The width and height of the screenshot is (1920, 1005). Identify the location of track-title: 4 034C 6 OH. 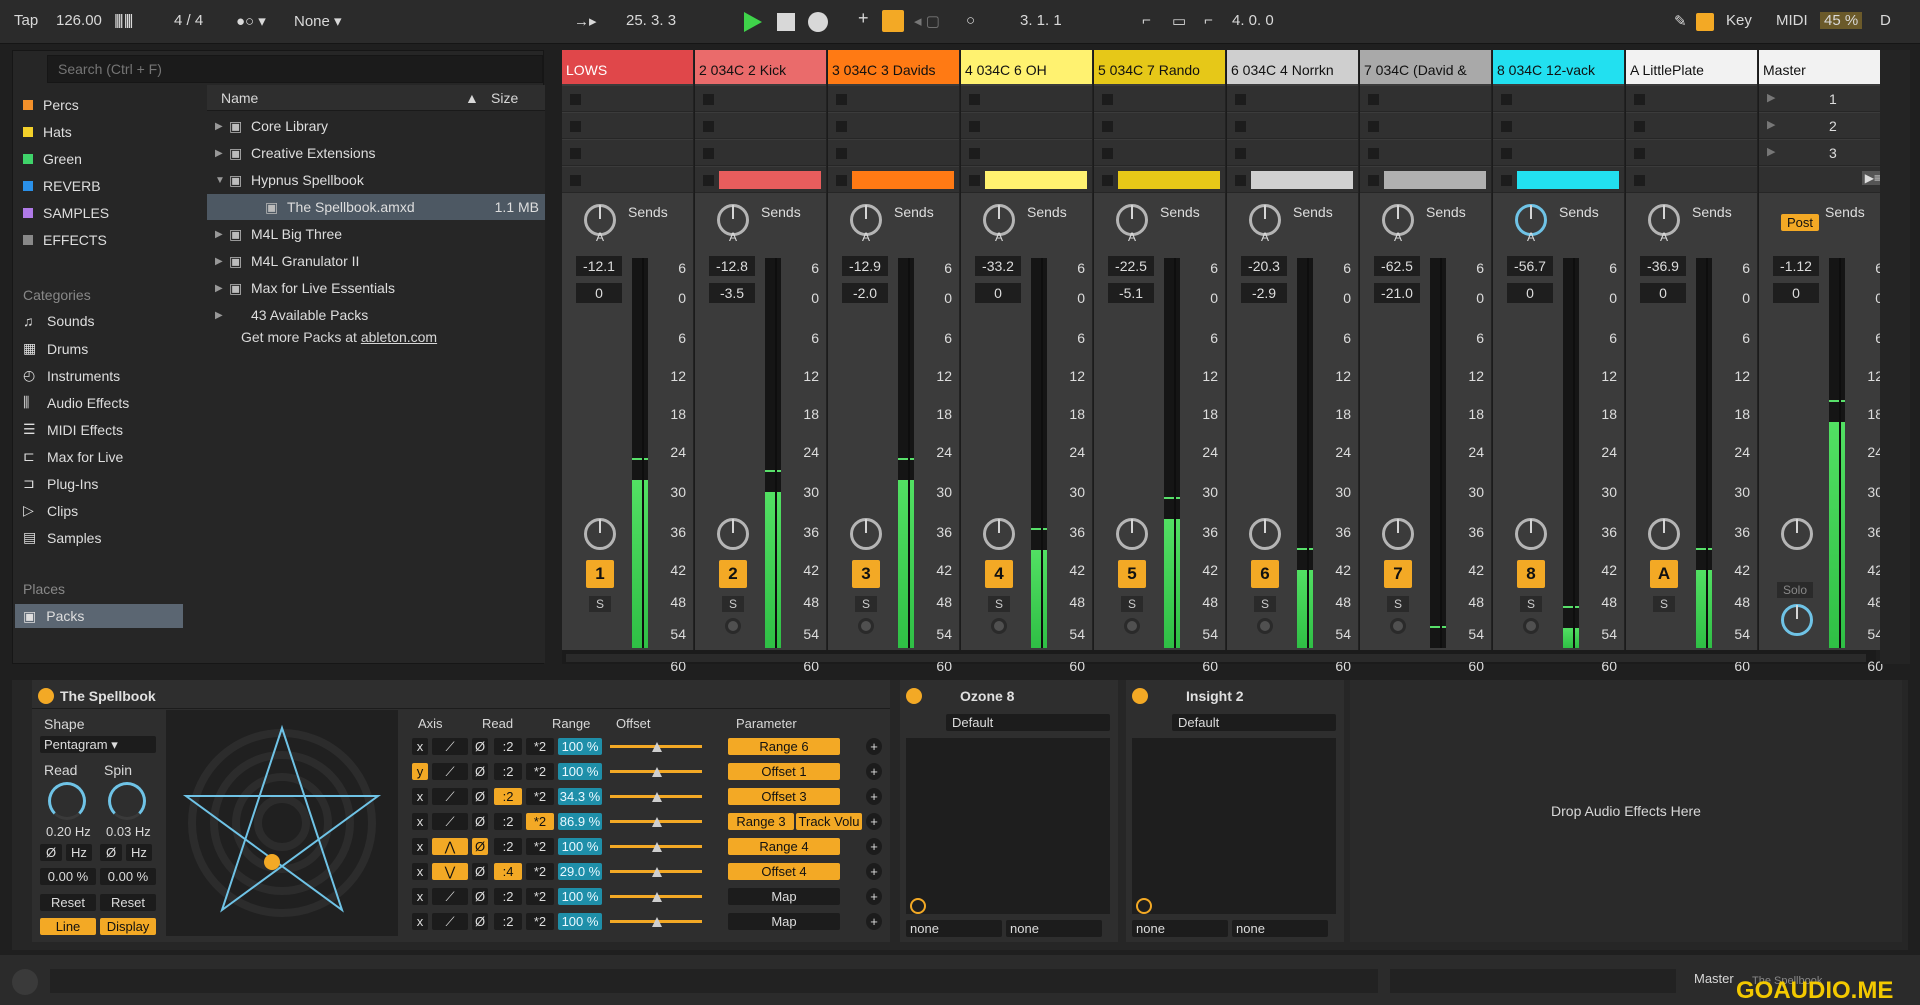
(1026, 67).